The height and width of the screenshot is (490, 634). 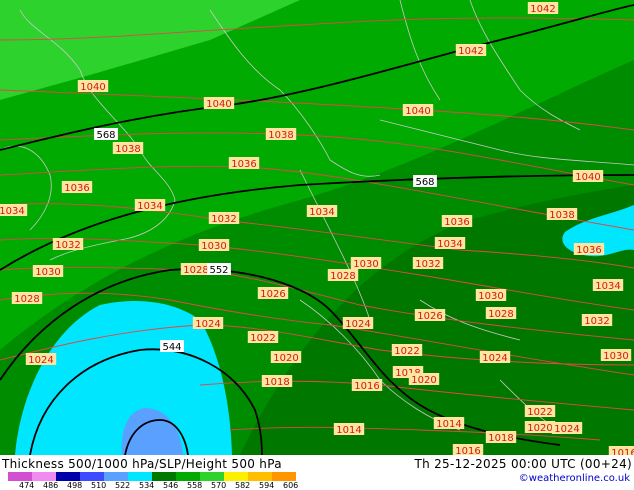 What do you see at coordinates (75, 485) in the screenshot?
I see `colorbar-tick-label: 498` at bounding box center [75, 485].